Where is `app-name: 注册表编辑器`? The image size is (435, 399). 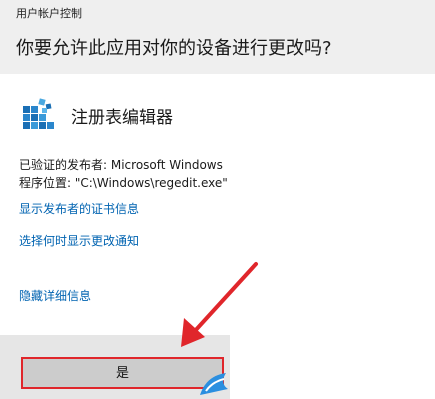 app-name: 注册表编辑器 is located at coordinates (122, 118).